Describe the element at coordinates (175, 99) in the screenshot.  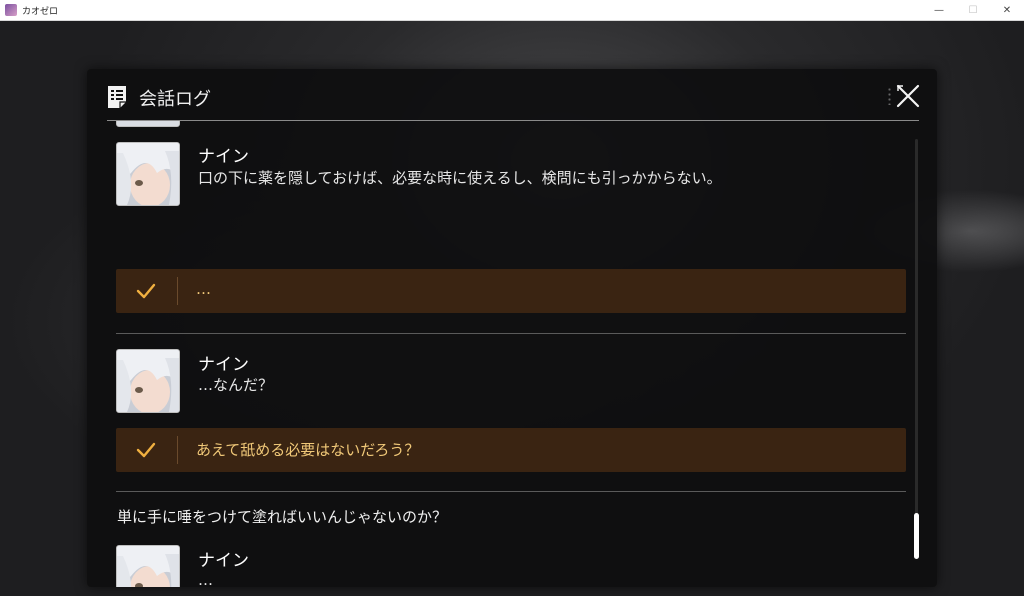
I see `panel-title: 会話ログ` at that location.